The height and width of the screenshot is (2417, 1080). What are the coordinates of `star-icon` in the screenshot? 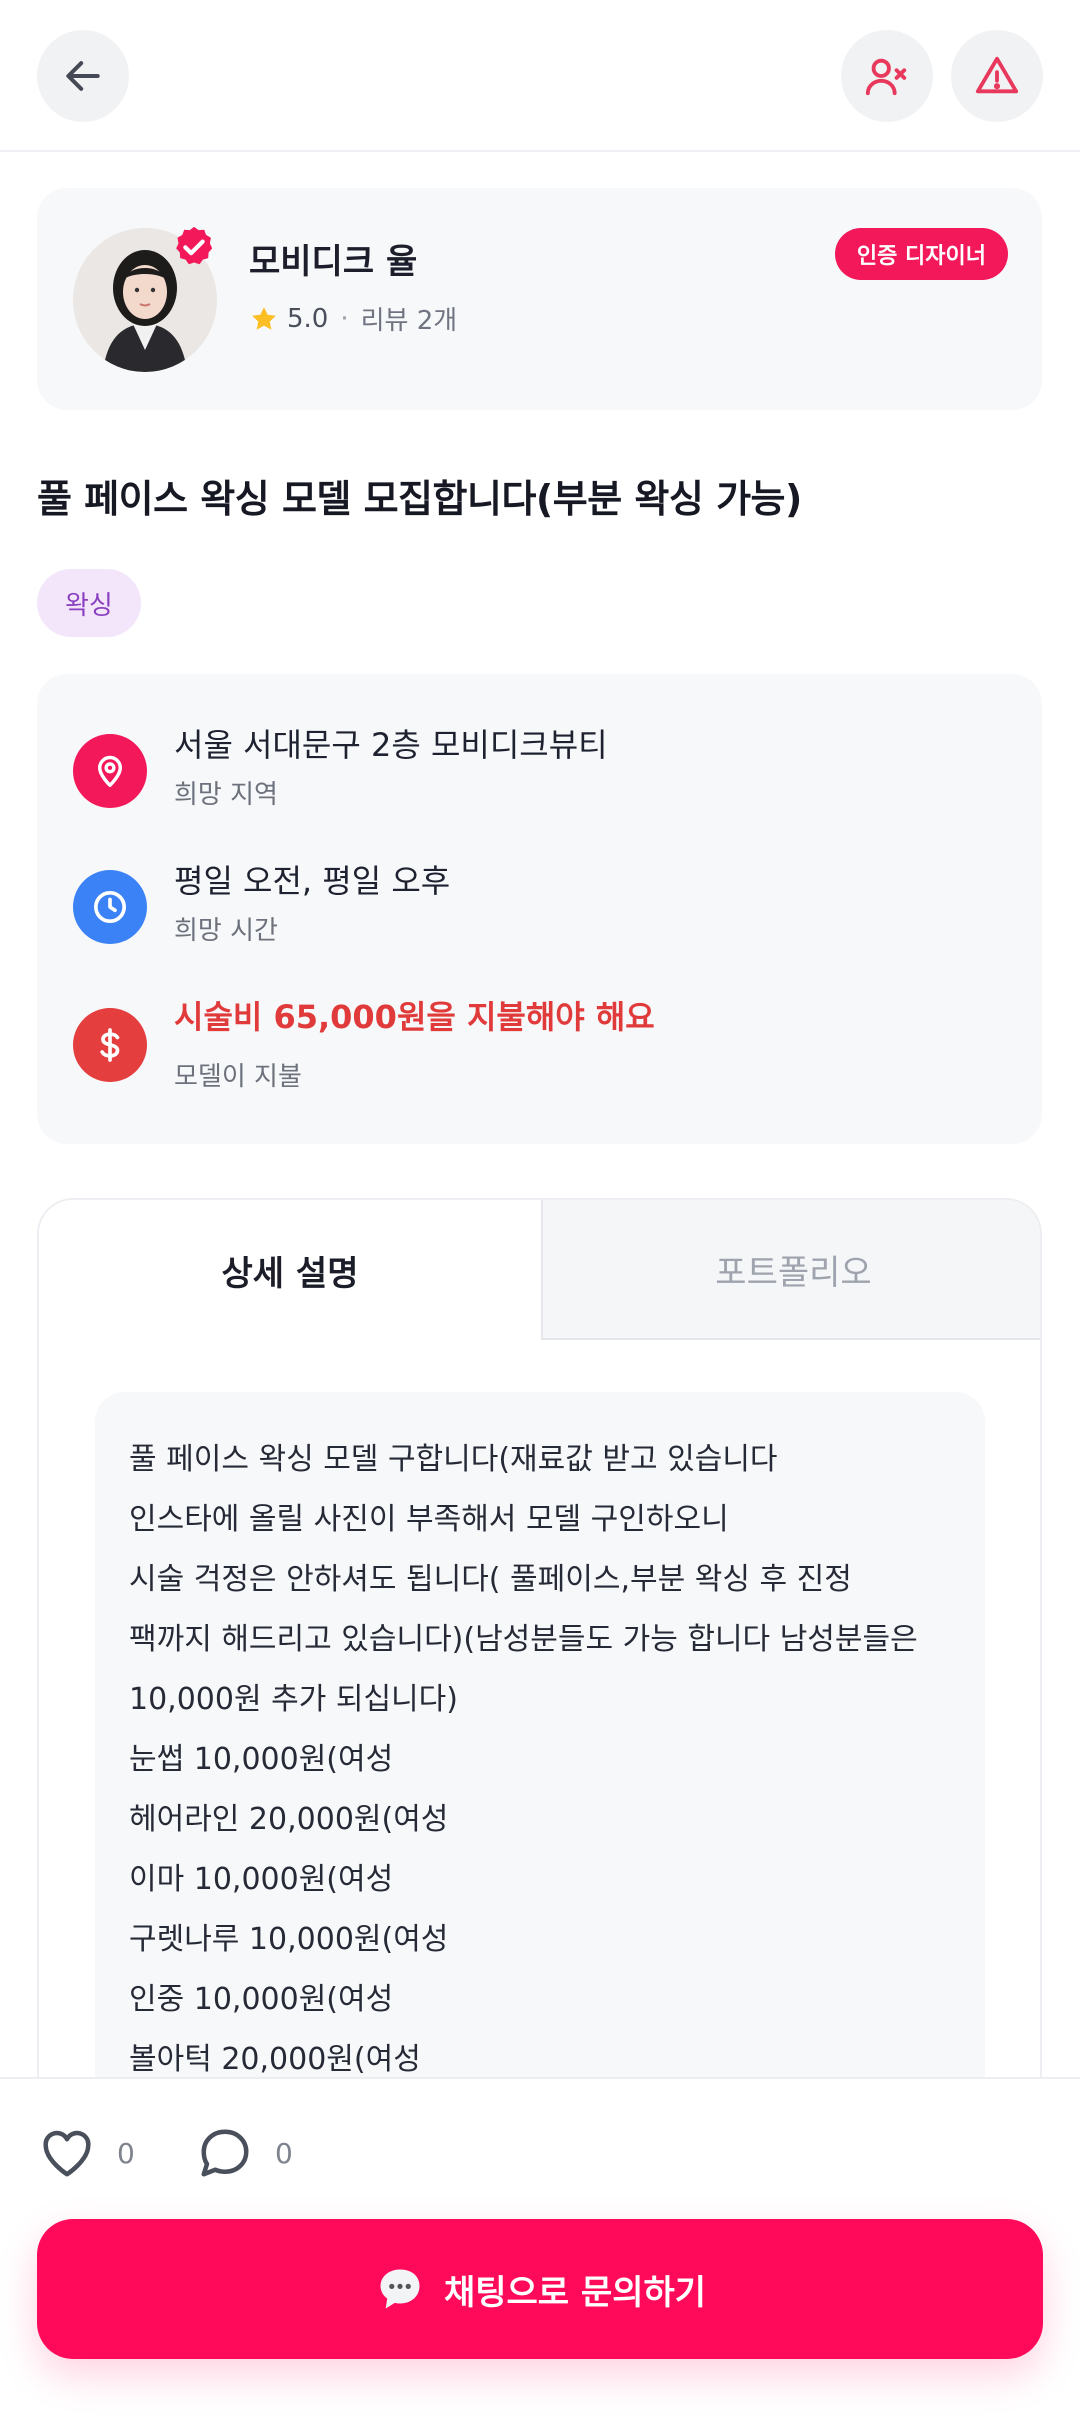 It's located at (264, 318).